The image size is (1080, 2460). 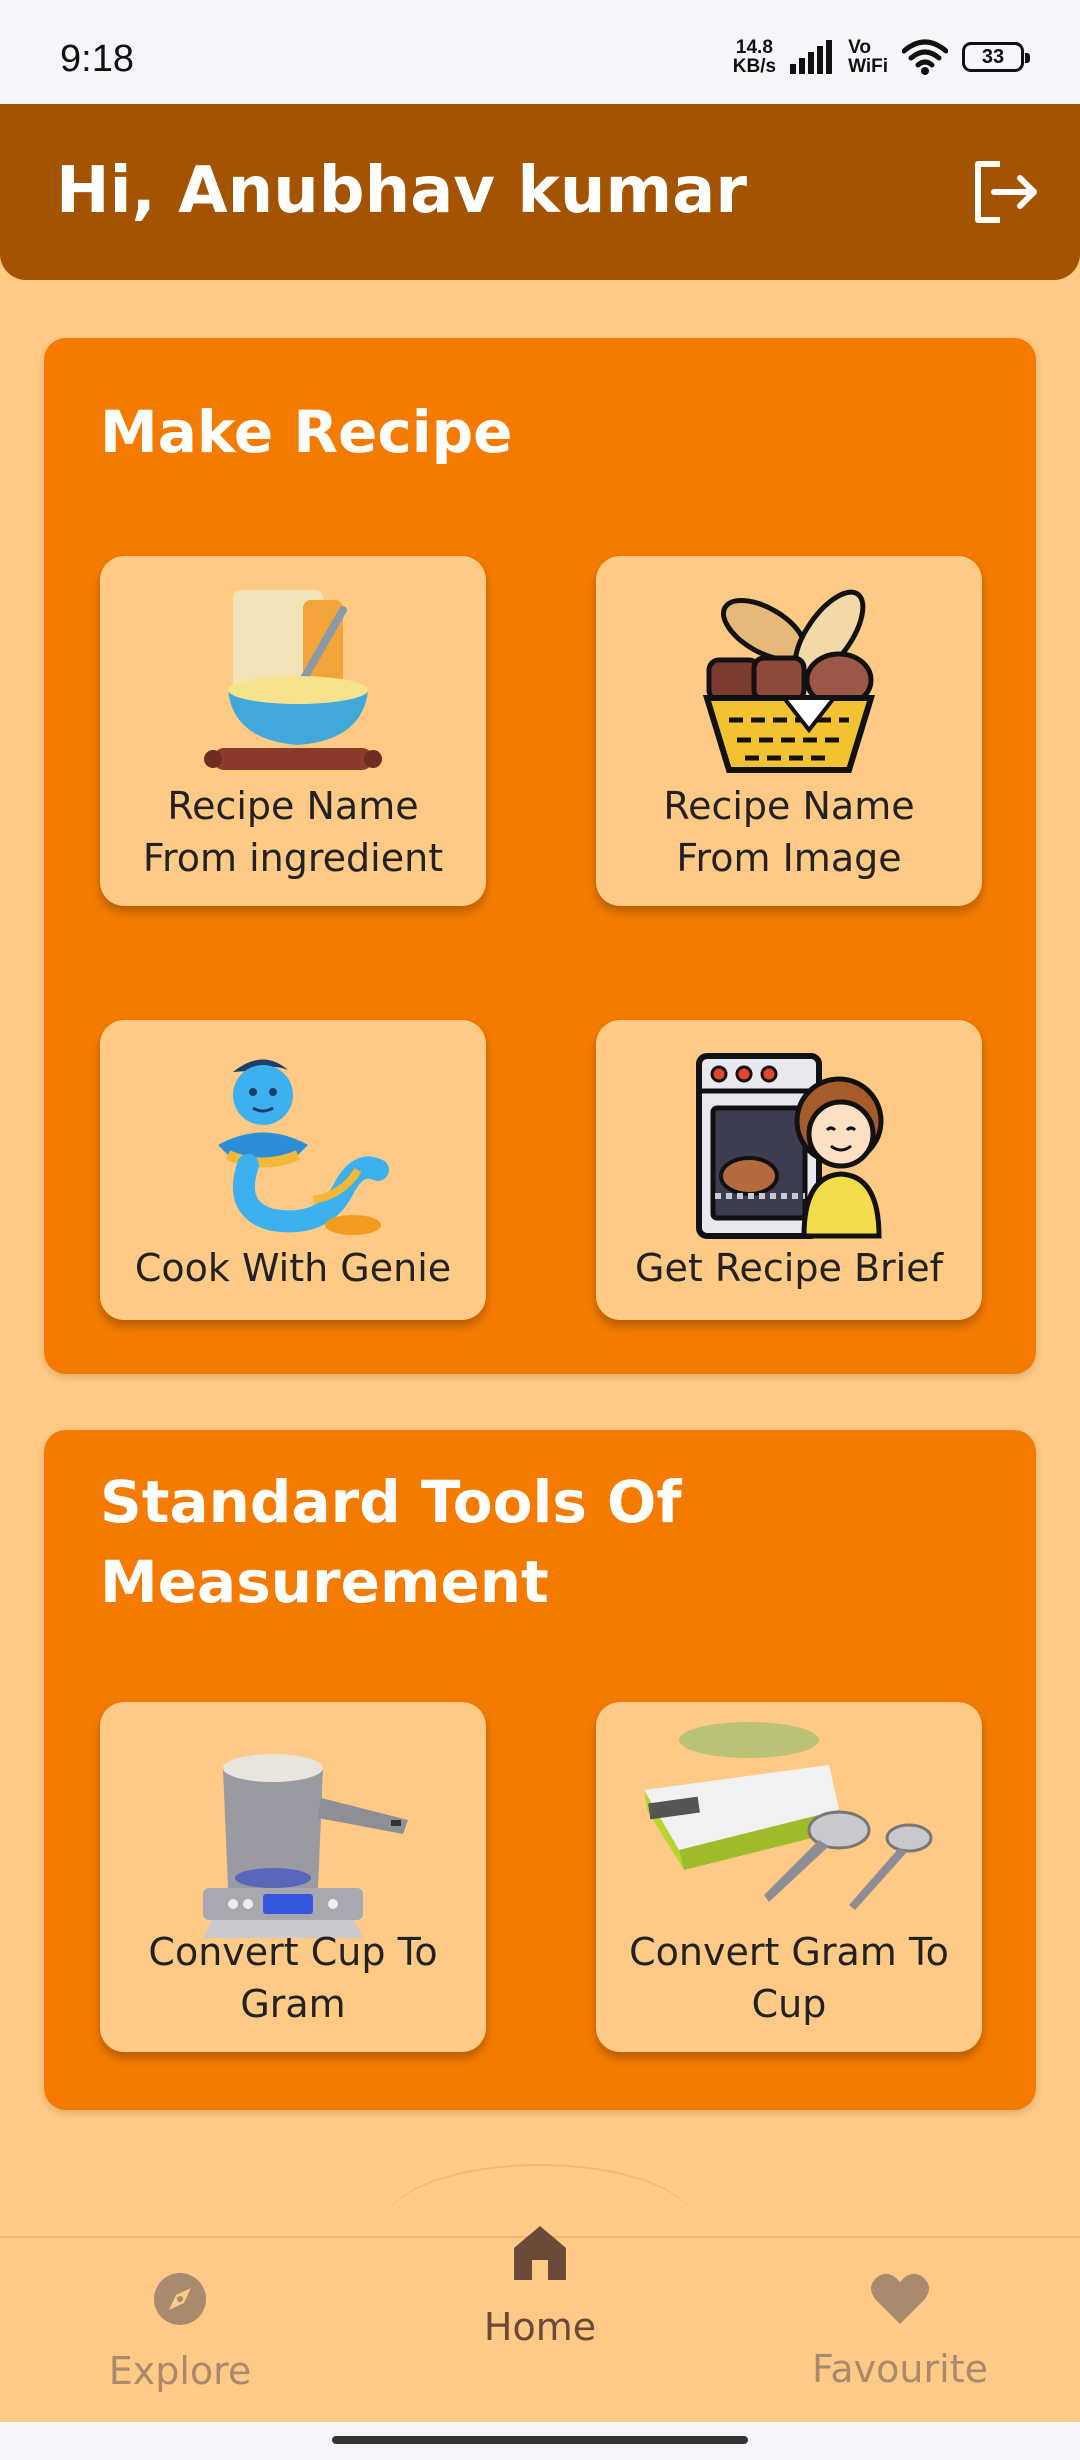 I want to click on status-time: 9:18, so click(x=97, y=59).